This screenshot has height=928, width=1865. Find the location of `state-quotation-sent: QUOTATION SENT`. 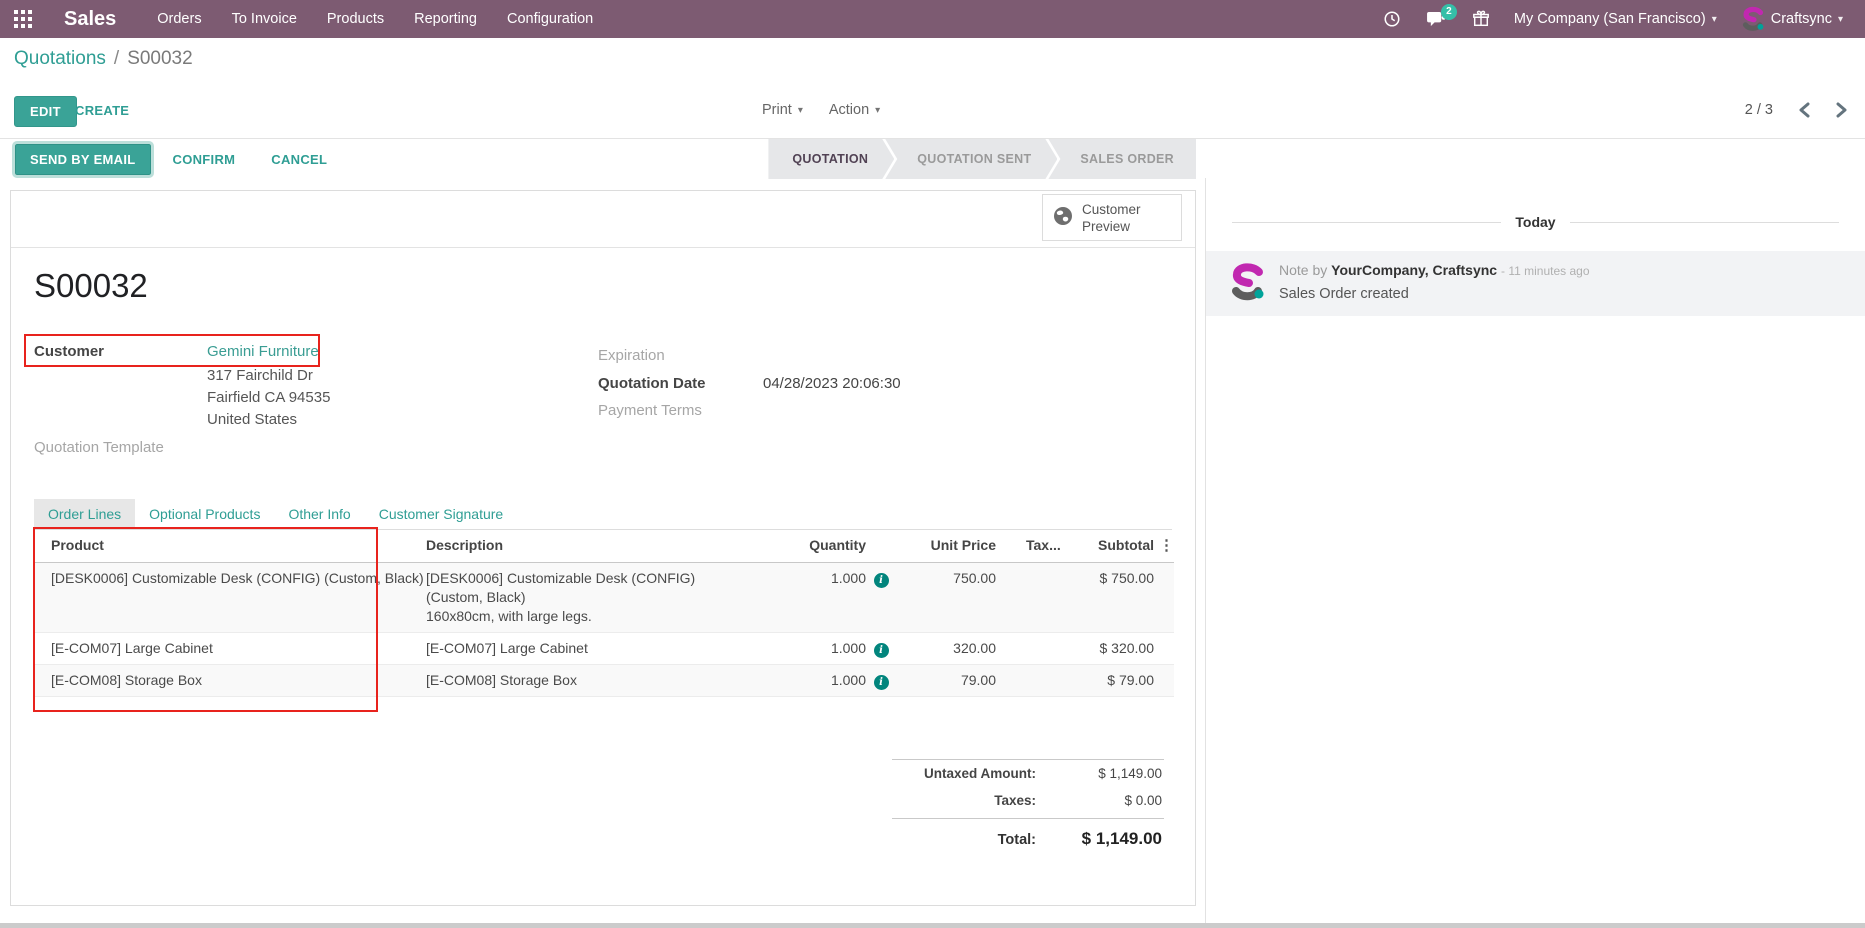

state-quotation-sent: QUOTATION SENT is located at coordinates (971, 159).